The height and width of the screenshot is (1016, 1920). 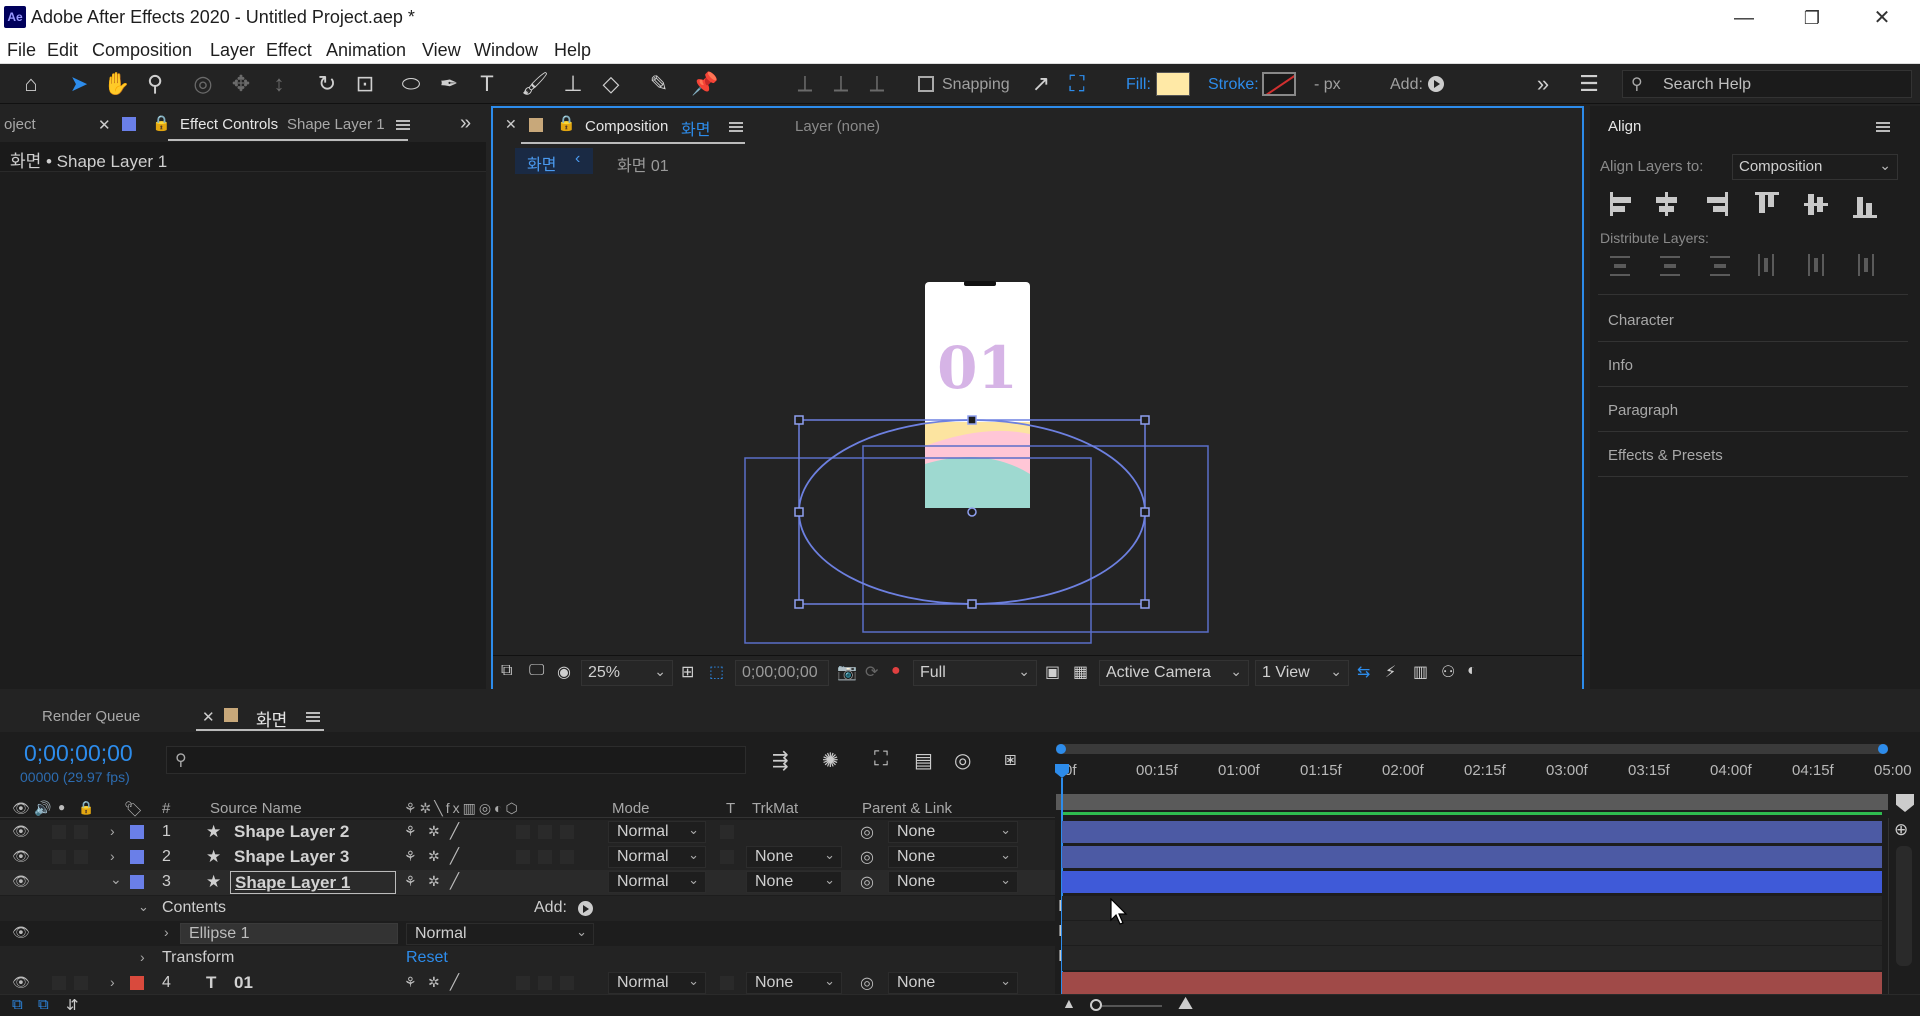 What do you see at coordinates (1901, 830) in the screenshot?
I see `comp-button-icon: ⊕` at bounding box center [1901, 830].